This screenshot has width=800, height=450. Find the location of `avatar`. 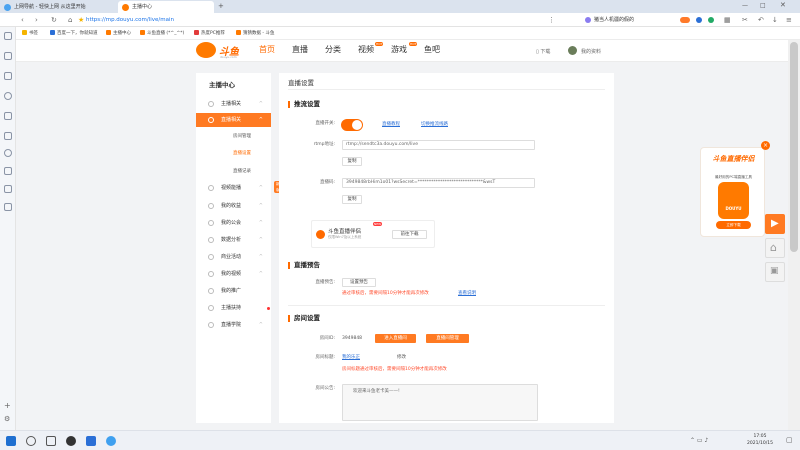

avatar is located at coordinates (572, 50).